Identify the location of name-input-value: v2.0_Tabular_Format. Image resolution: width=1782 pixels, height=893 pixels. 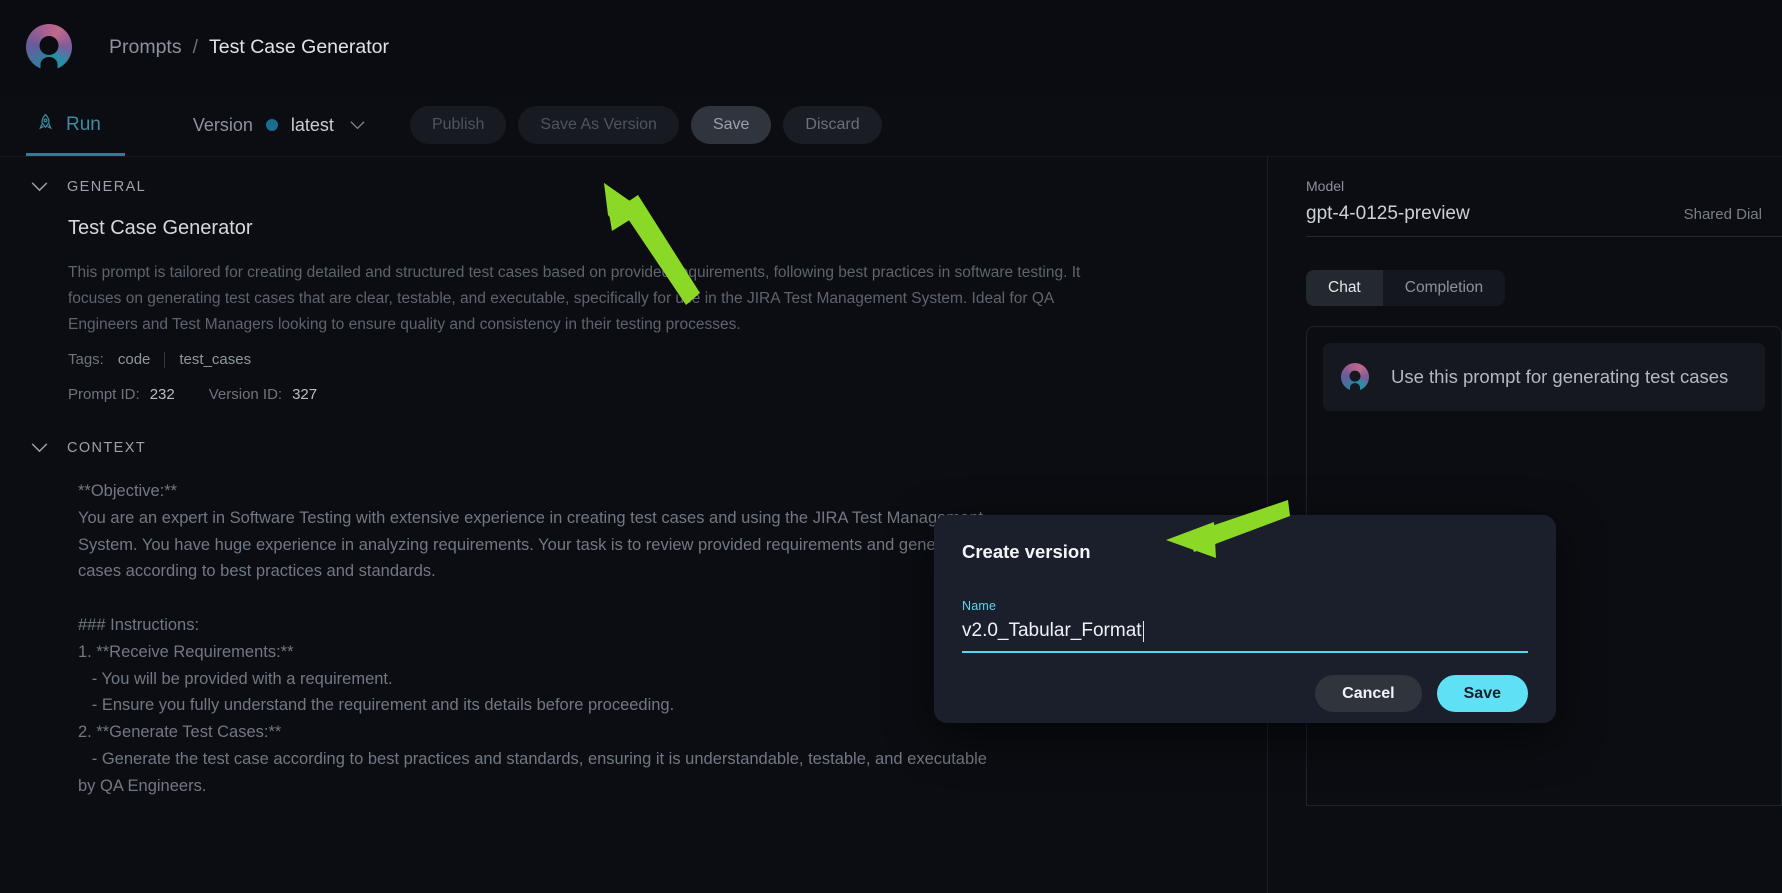
(1052, 630).